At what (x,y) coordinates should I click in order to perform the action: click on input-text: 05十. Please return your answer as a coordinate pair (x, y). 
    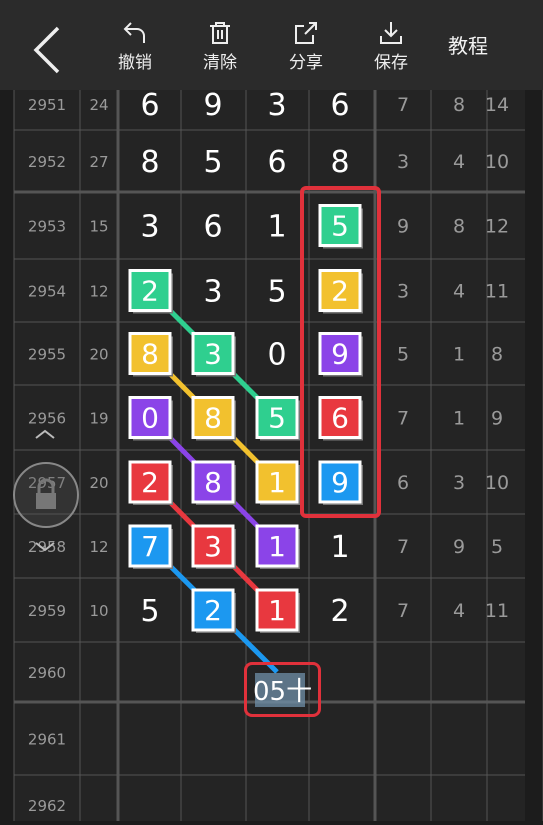
    Looking at the image, I should click on (283, 692).